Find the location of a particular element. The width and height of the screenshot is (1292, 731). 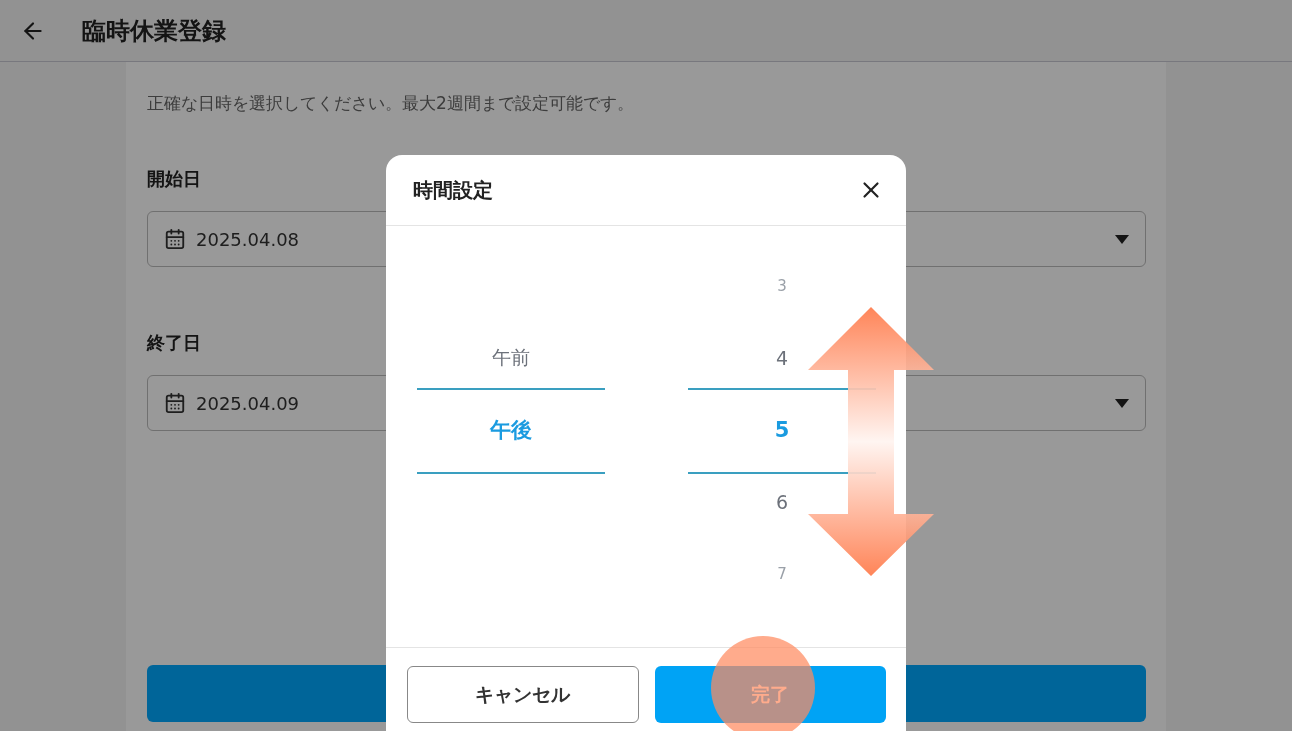

date-value: 2025.04.09 is located at coordinates (248, 403).